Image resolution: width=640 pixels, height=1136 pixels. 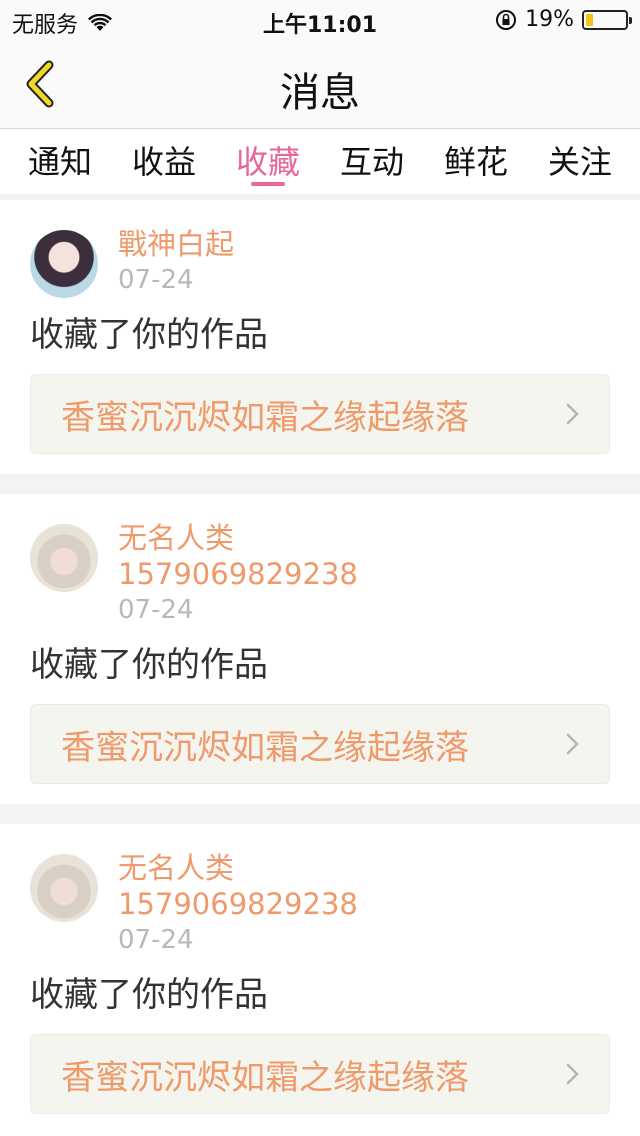 What do you see at coordinates (320, 161) in the screenshot?
I see `tab-bar: 通知 收益 收藏 互动 鲜花 关注` at bounding box center [320, 161].